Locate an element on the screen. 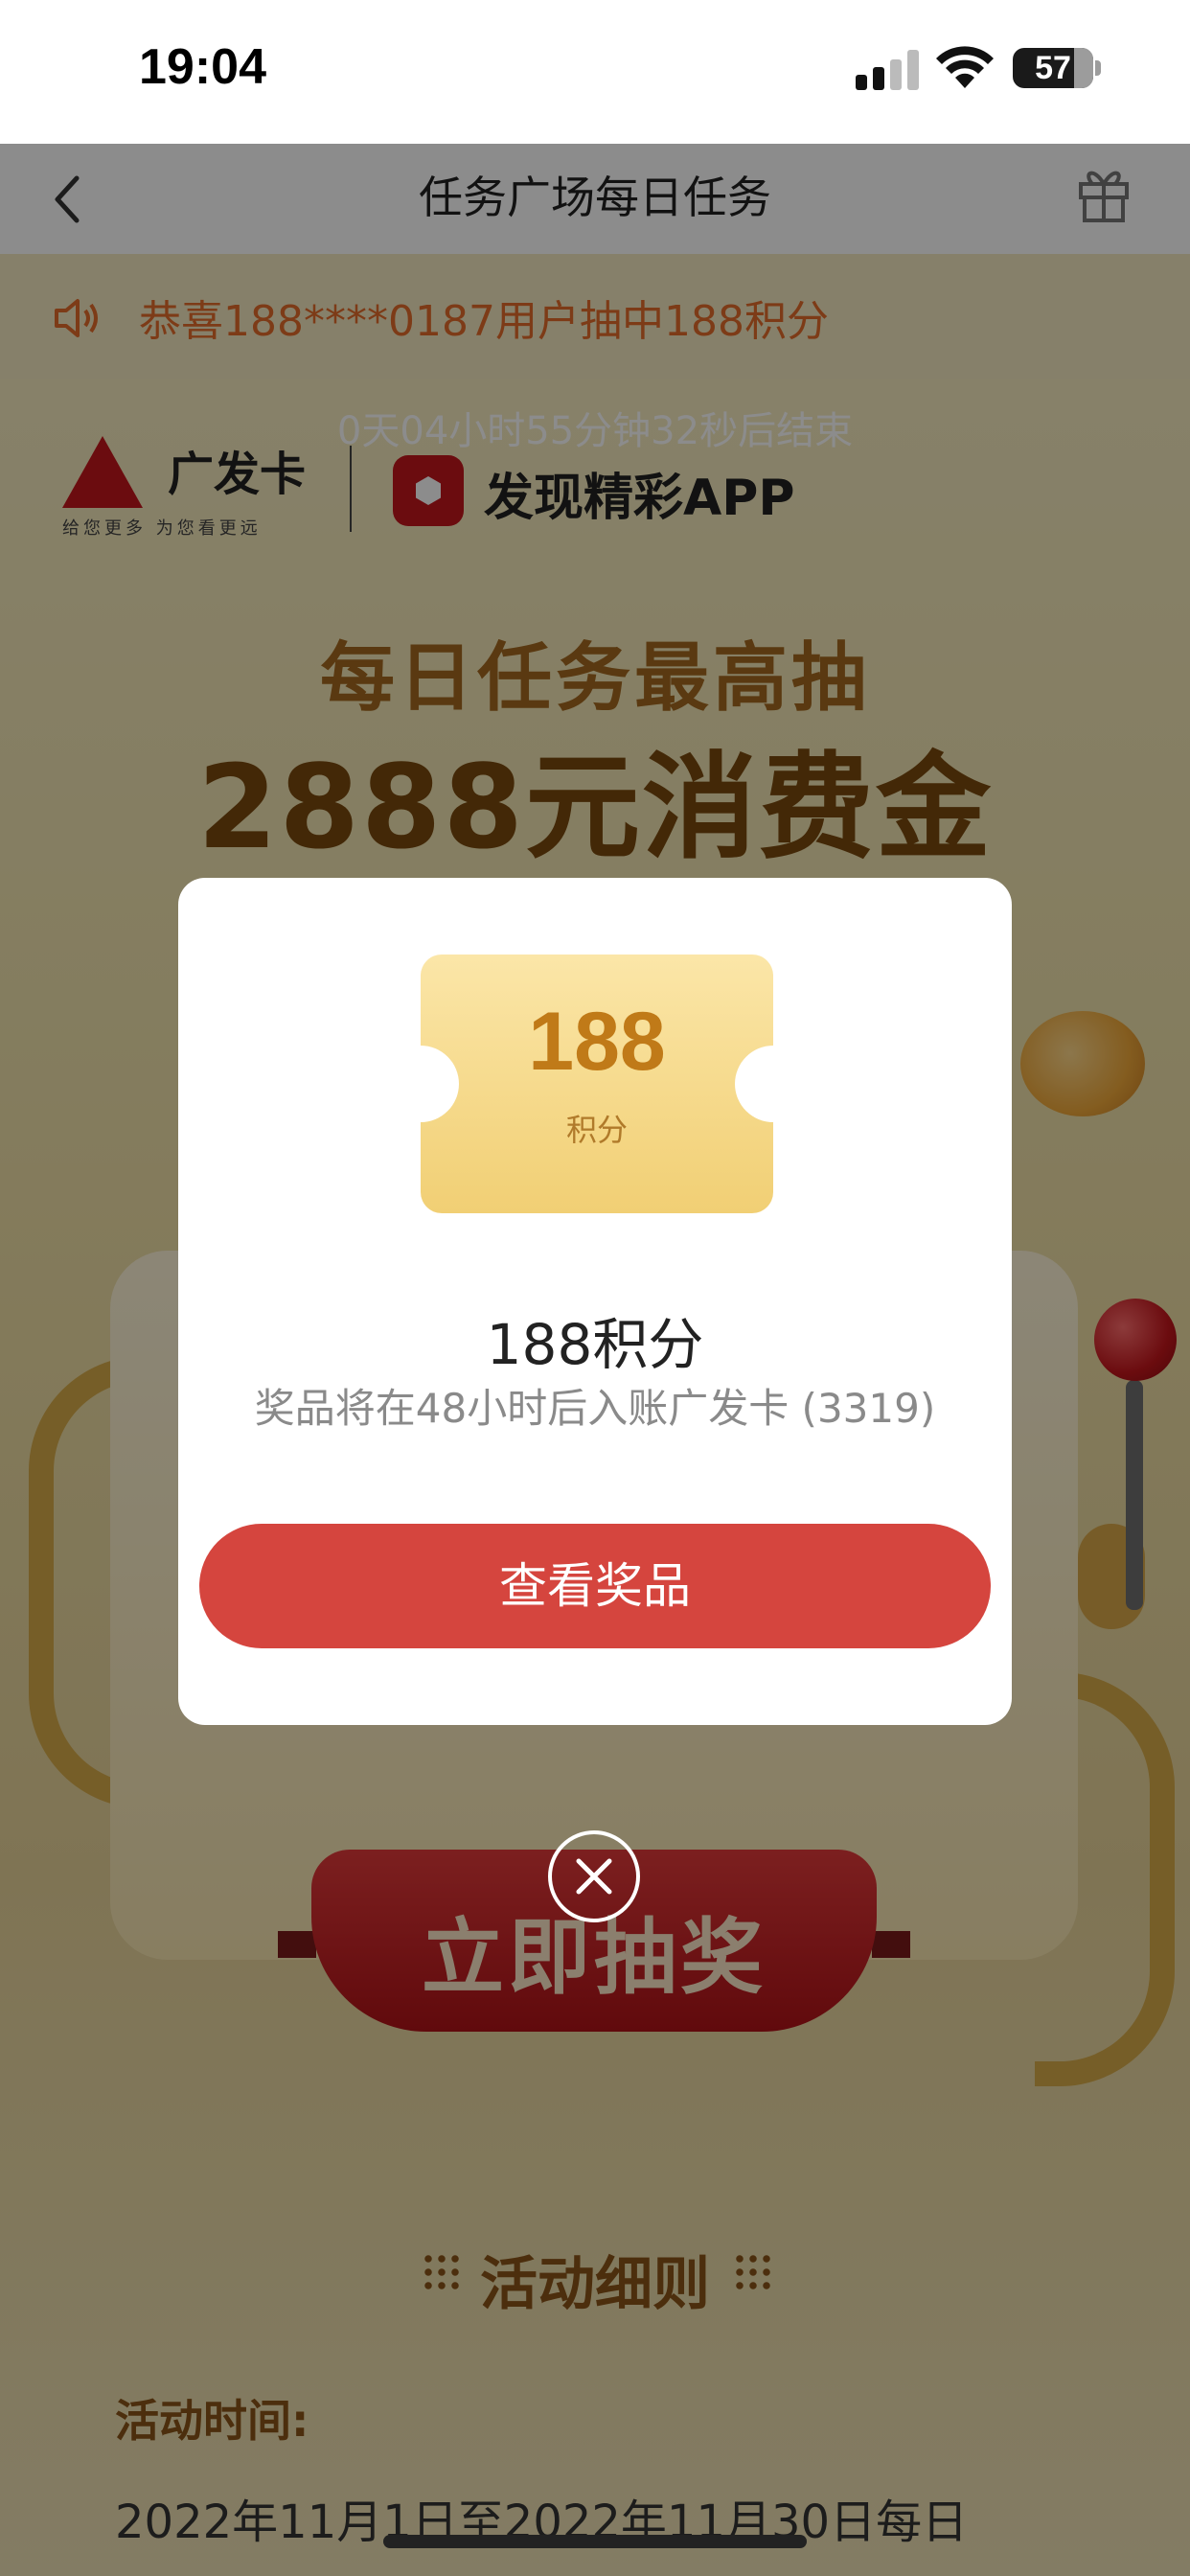  battery-tip is located at coordinates (1098, 68).